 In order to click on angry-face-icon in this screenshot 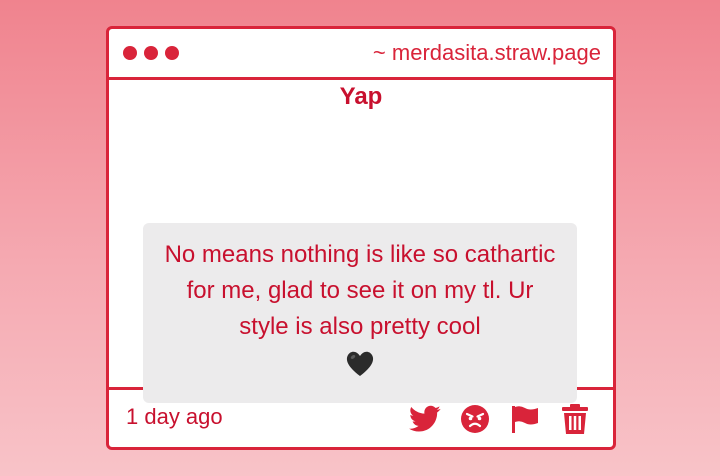, I will do `click(475, 419)`.